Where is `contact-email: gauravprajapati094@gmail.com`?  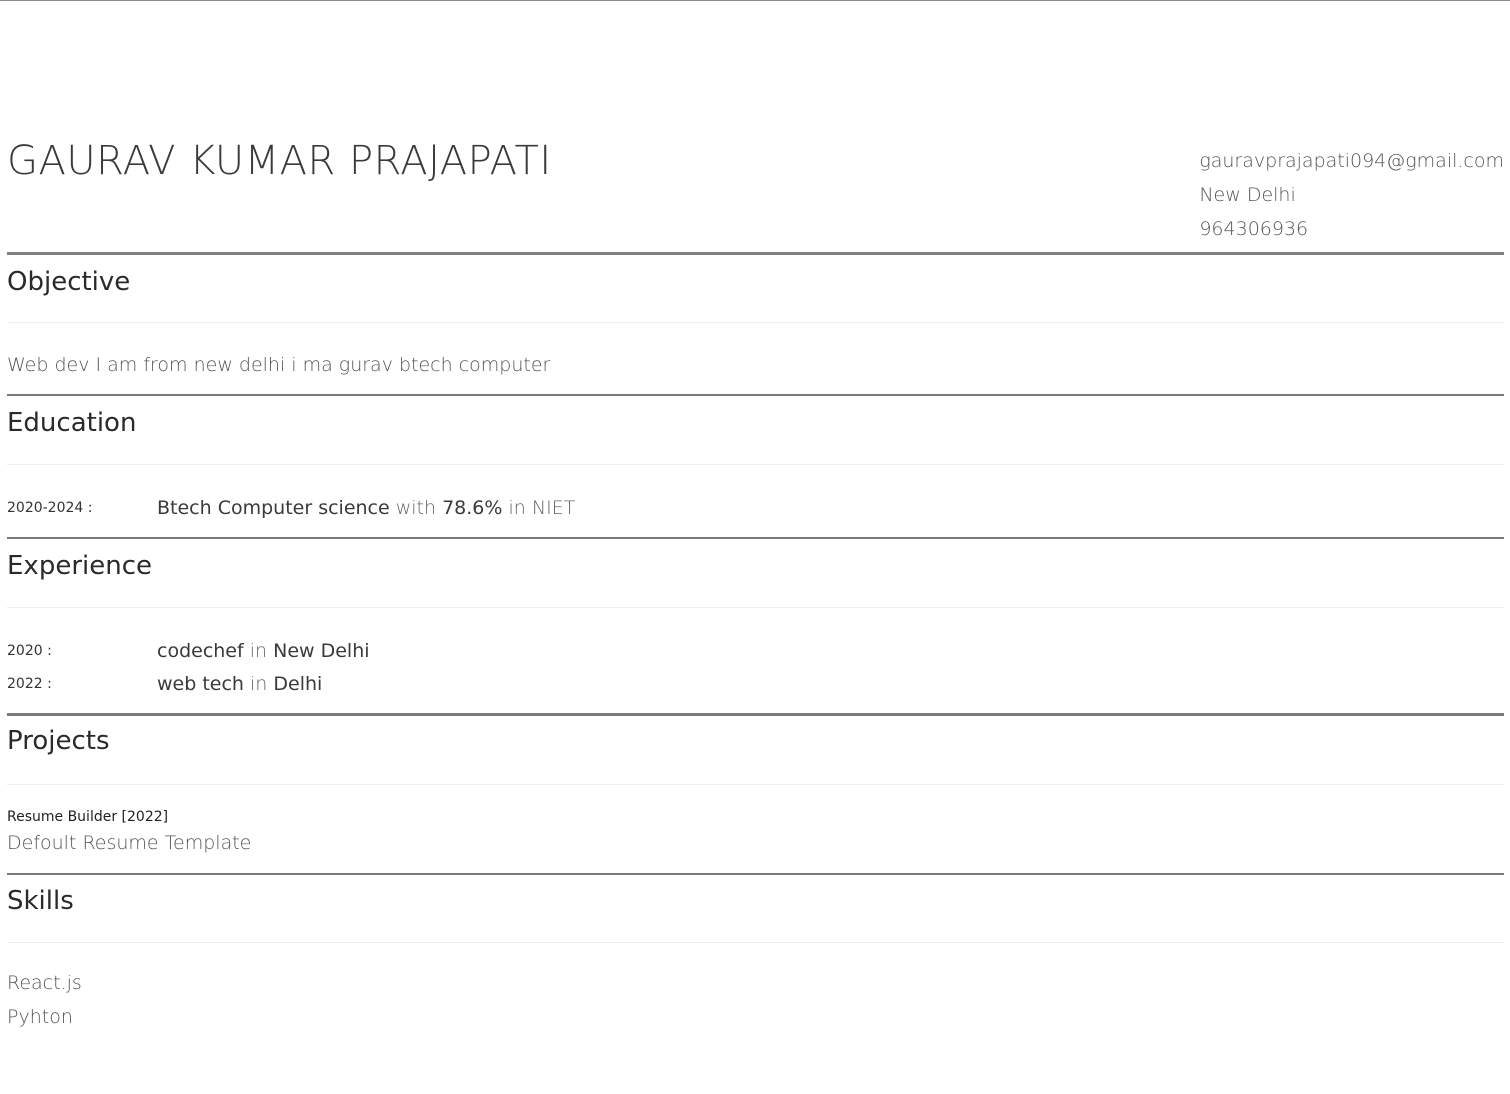
contact-email: gauravprajapati094@gmail.com is located at coordinates (1351, 161).